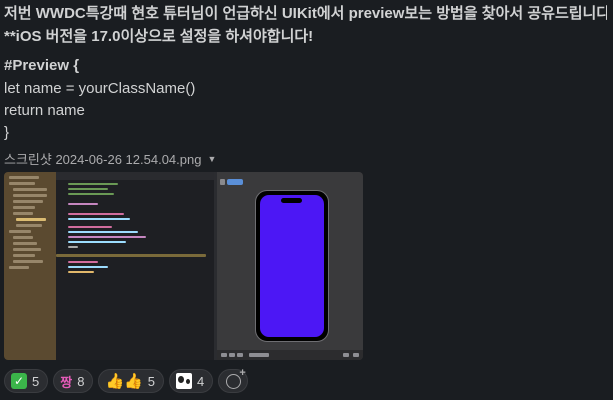  I want to click on chevron-down-icon: ▼, so click(211, 159).